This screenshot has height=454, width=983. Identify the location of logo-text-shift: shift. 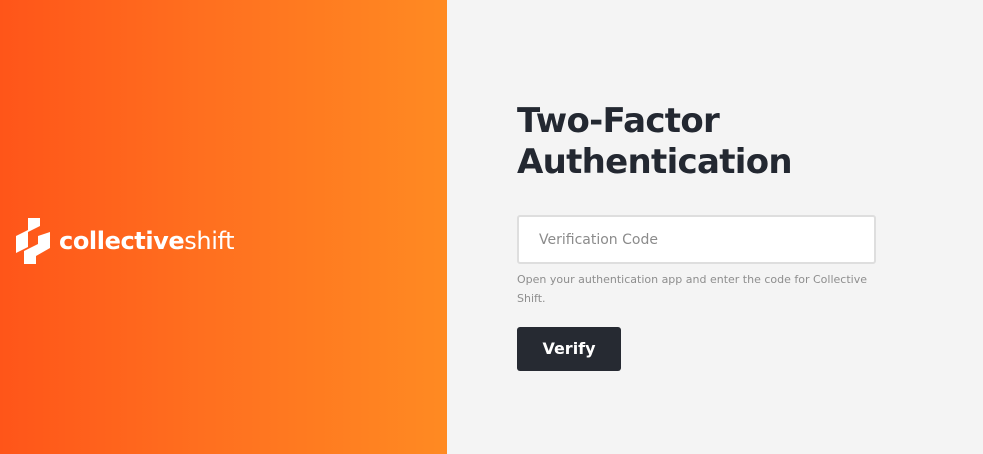
(209, 241).